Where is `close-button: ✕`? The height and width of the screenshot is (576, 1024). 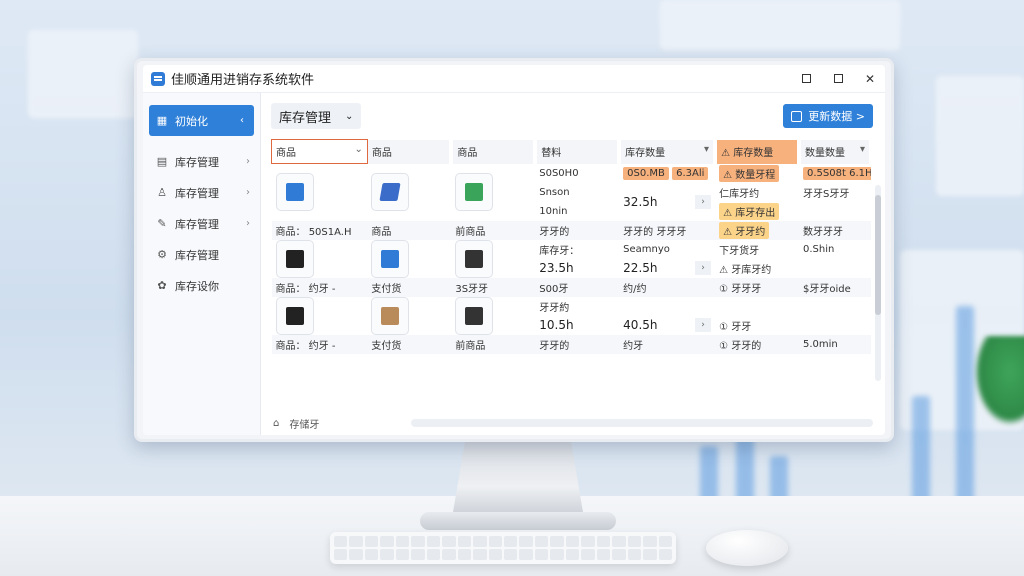 close-button: ✕ is located at coordinates (870, 79).